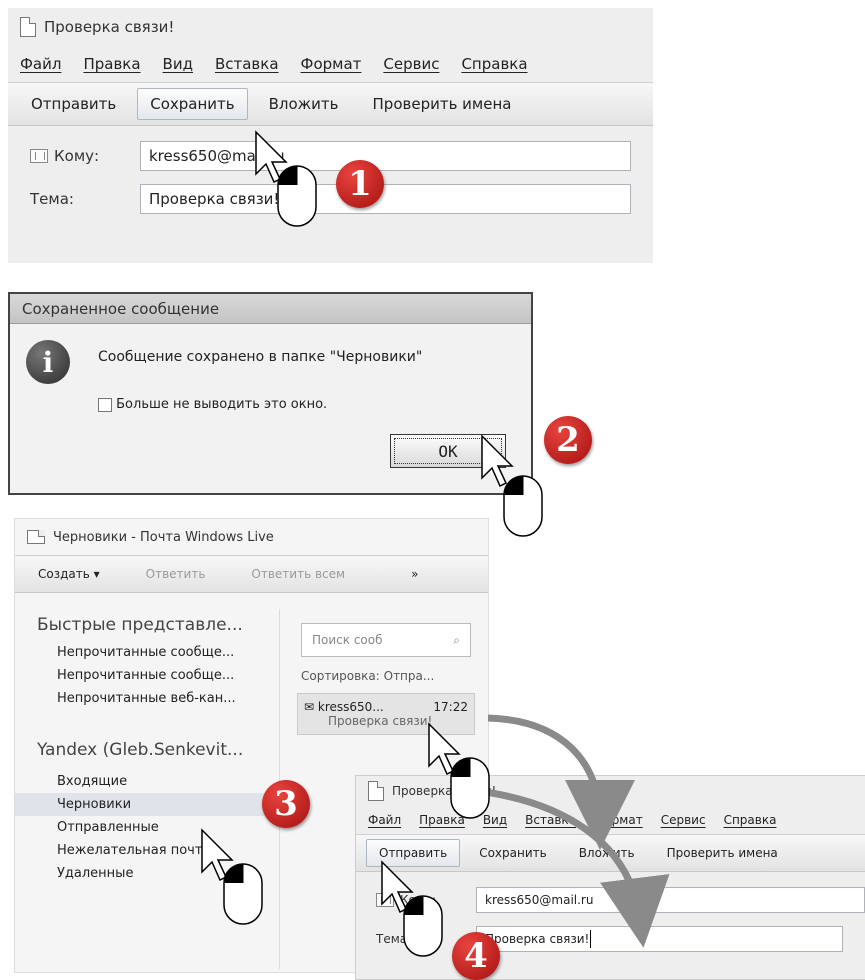  Describe the element at coordinates (52, 199) in the screenshot. I see `subject-label: Тема:` at that location.